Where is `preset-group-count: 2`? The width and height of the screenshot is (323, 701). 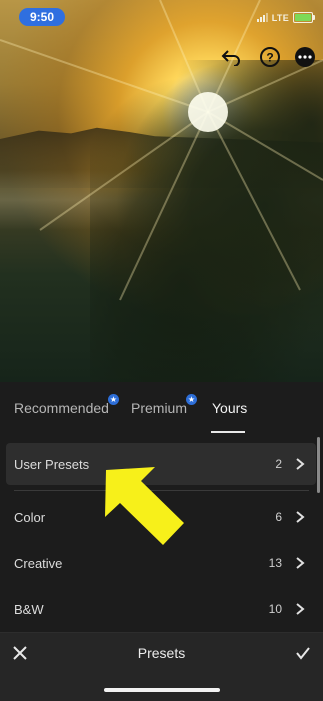
preset-group-count: 2 is located at coordinates (278, 464).